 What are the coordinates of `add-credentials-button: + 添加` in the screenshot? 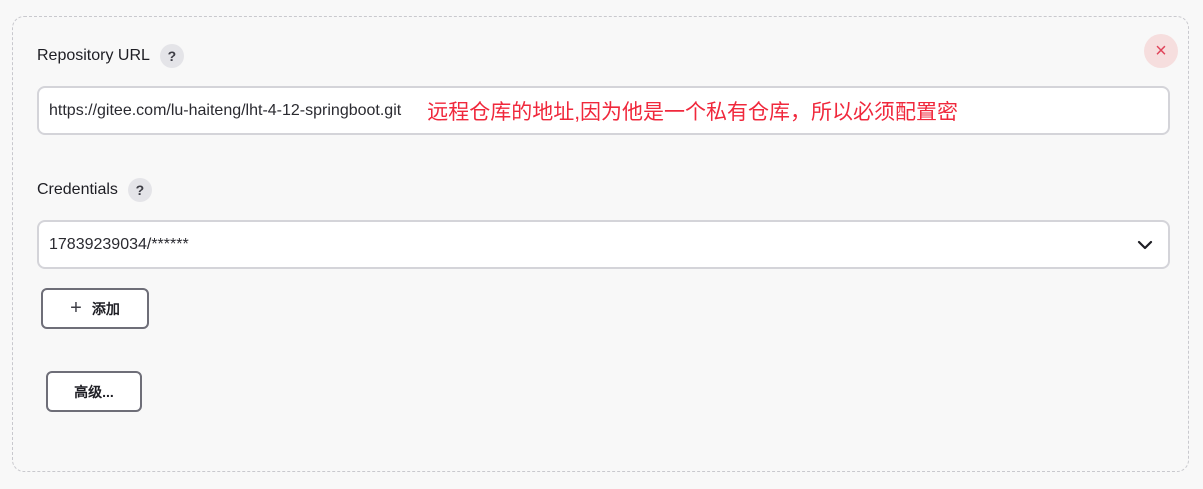 It's located at (95, 308).